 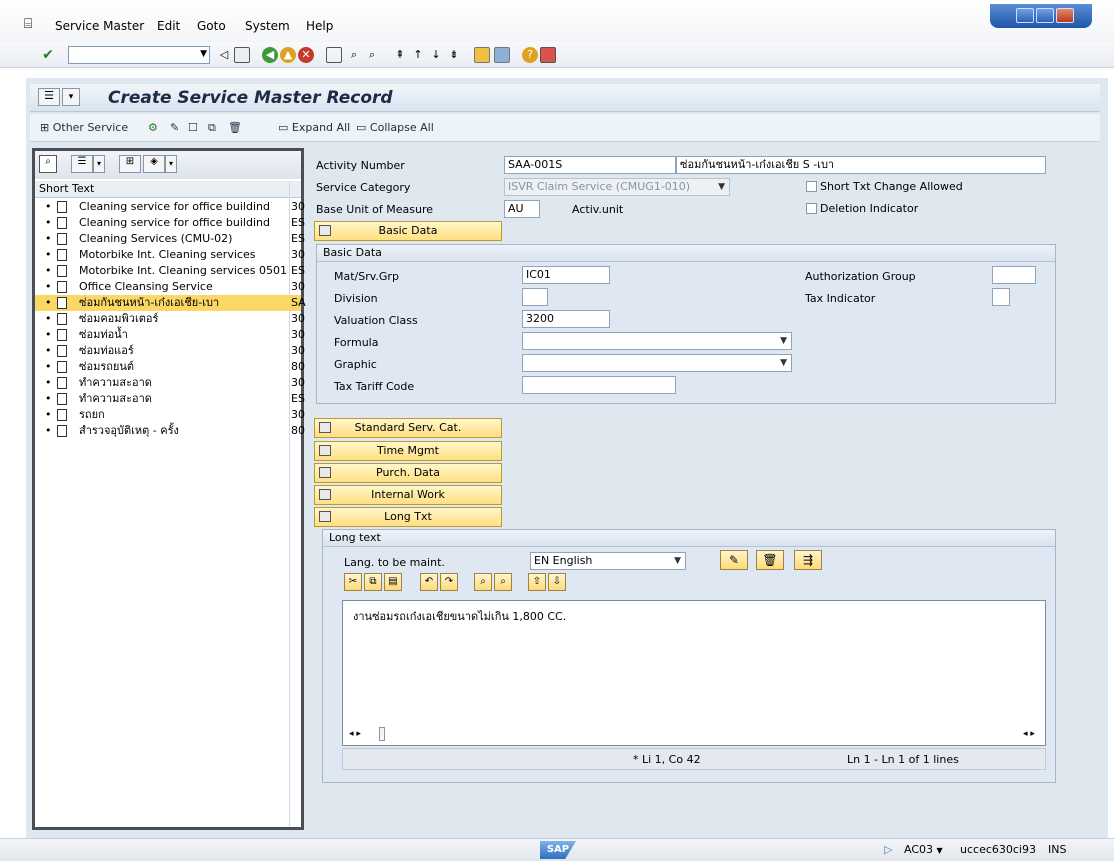 I want to click on next-page-icon: ↓, so click(x=436, y=55).